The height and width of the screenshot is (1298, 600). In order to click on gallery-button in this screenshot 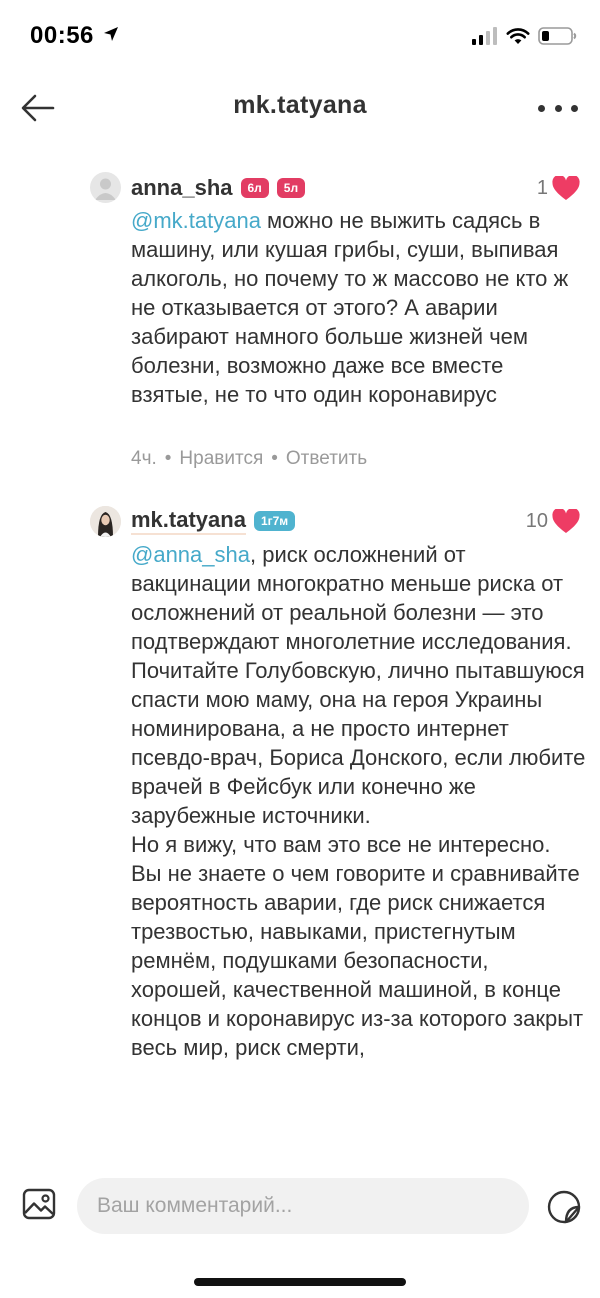, I will do `click(39, 1204)`.